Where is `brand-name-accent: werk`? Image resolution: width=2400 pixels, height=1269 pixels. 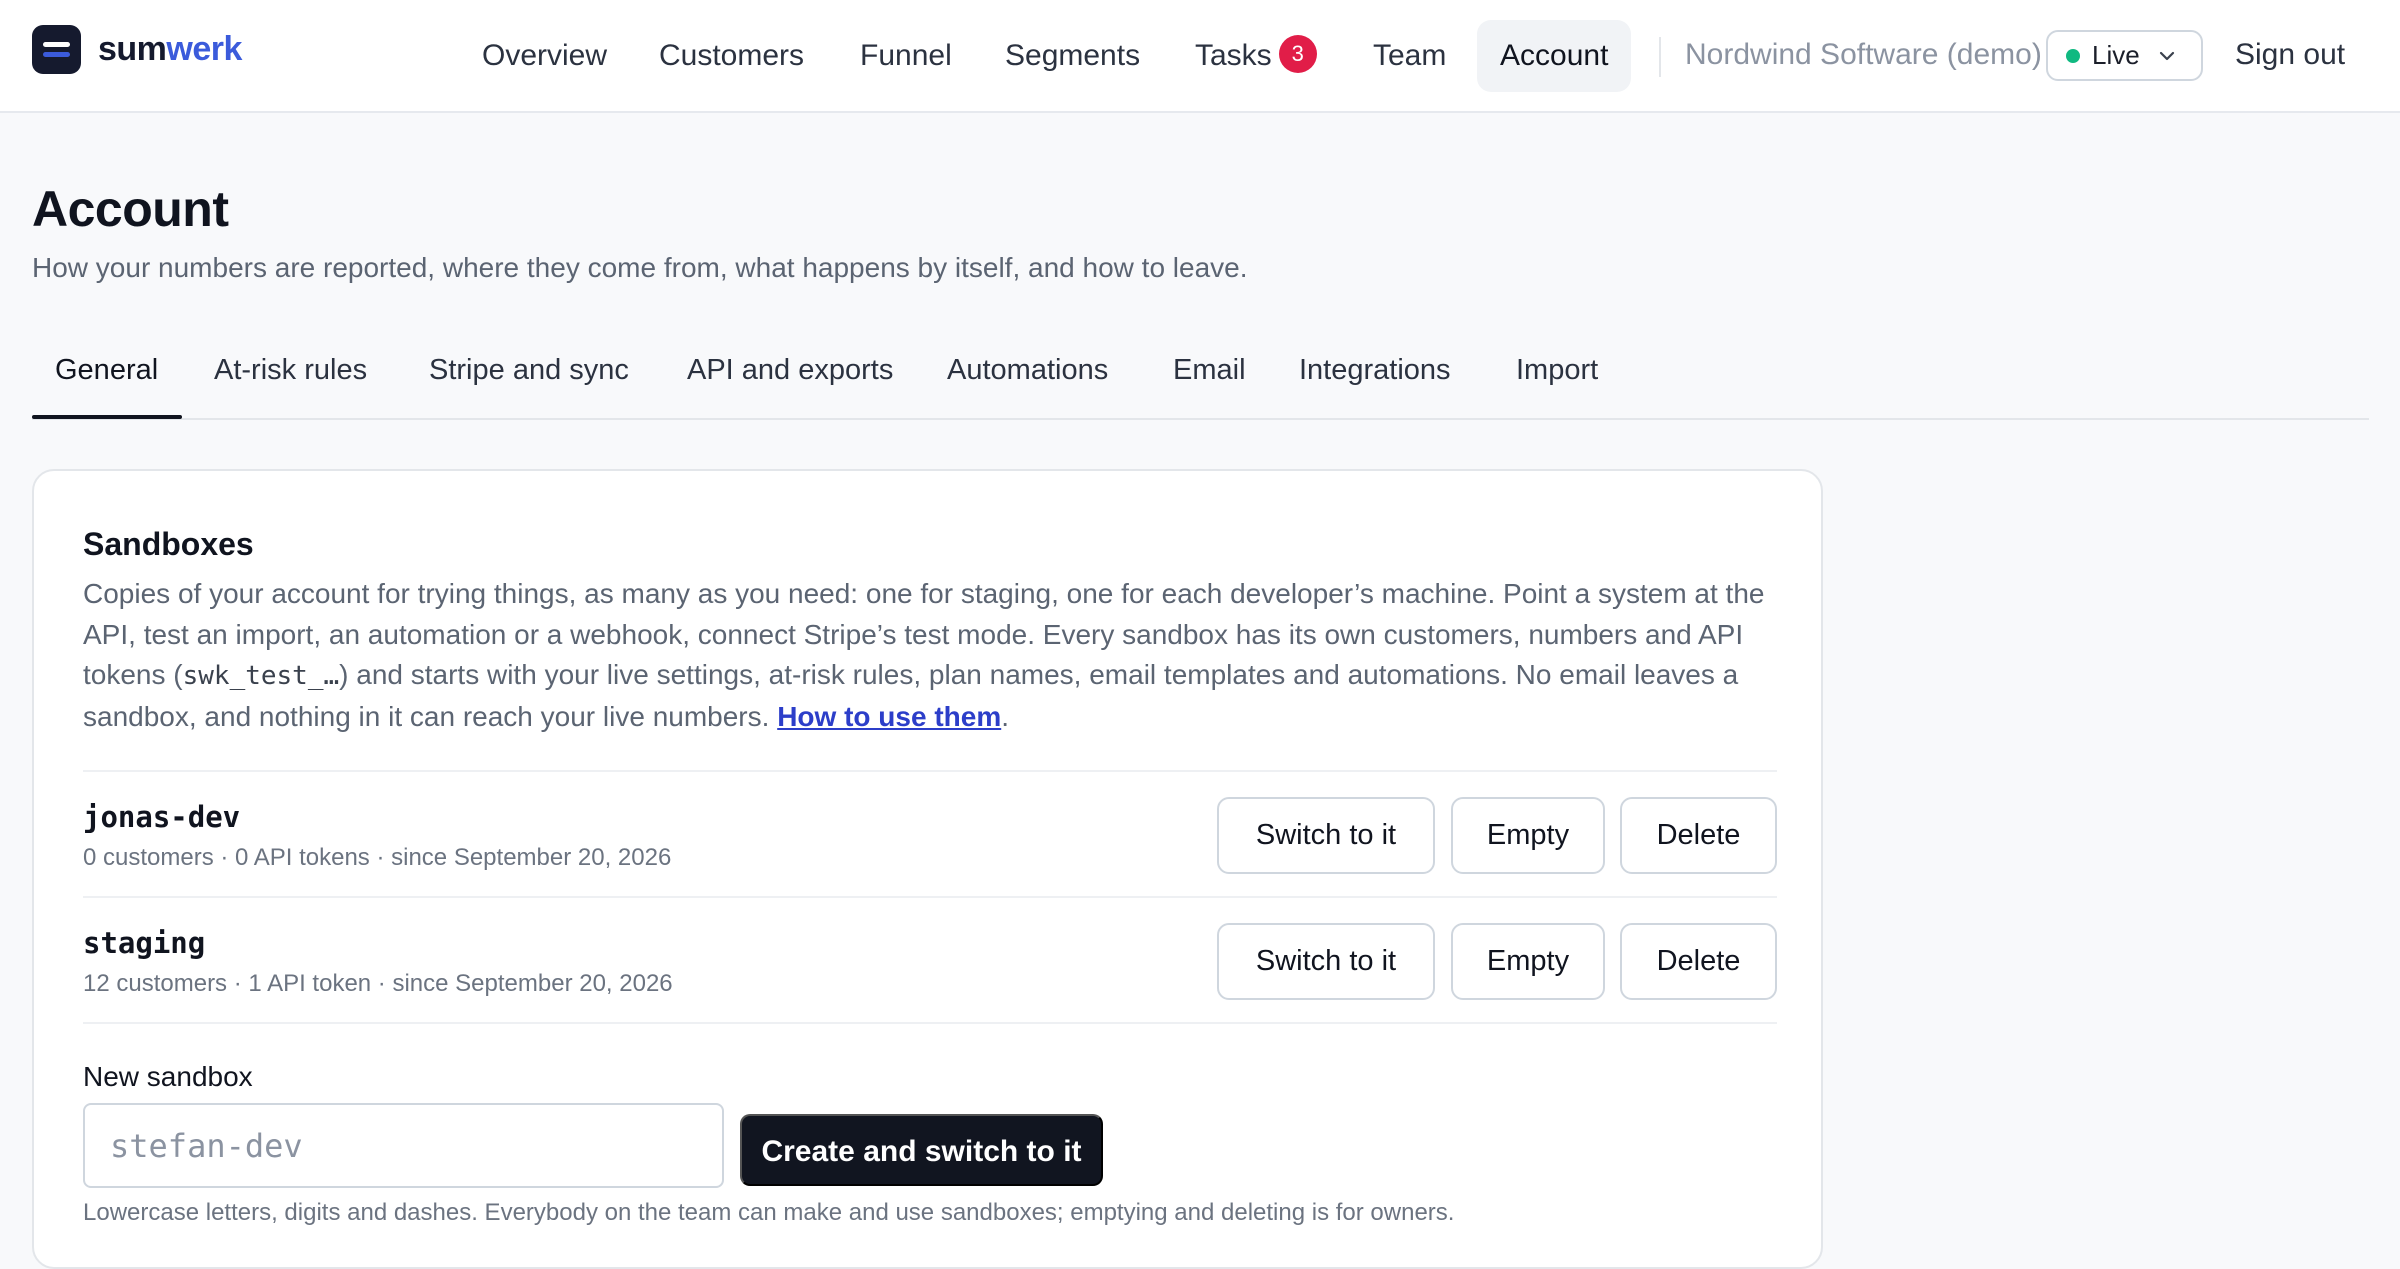
brand-name-accent: werk is located at coordinates (204, 49).